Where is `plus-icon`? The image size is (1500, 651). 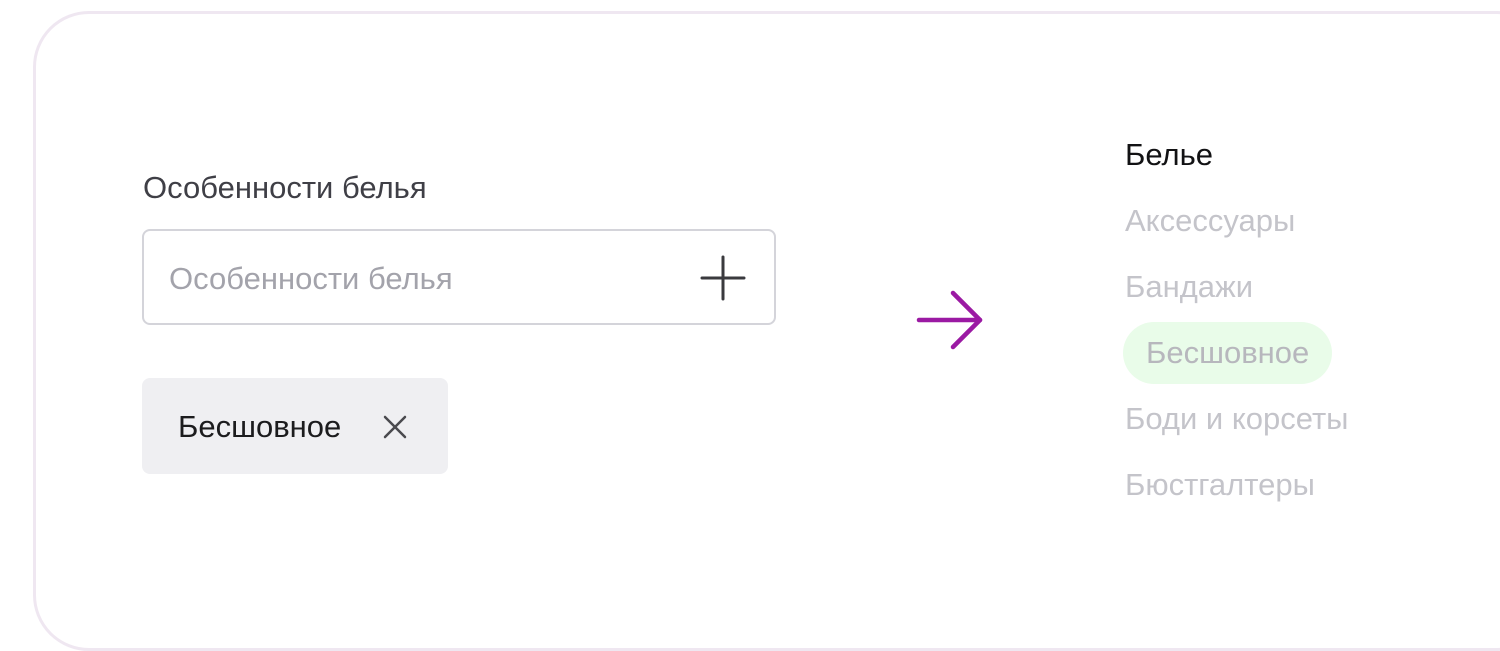
plus-icon is located at coordinates (723, 278).